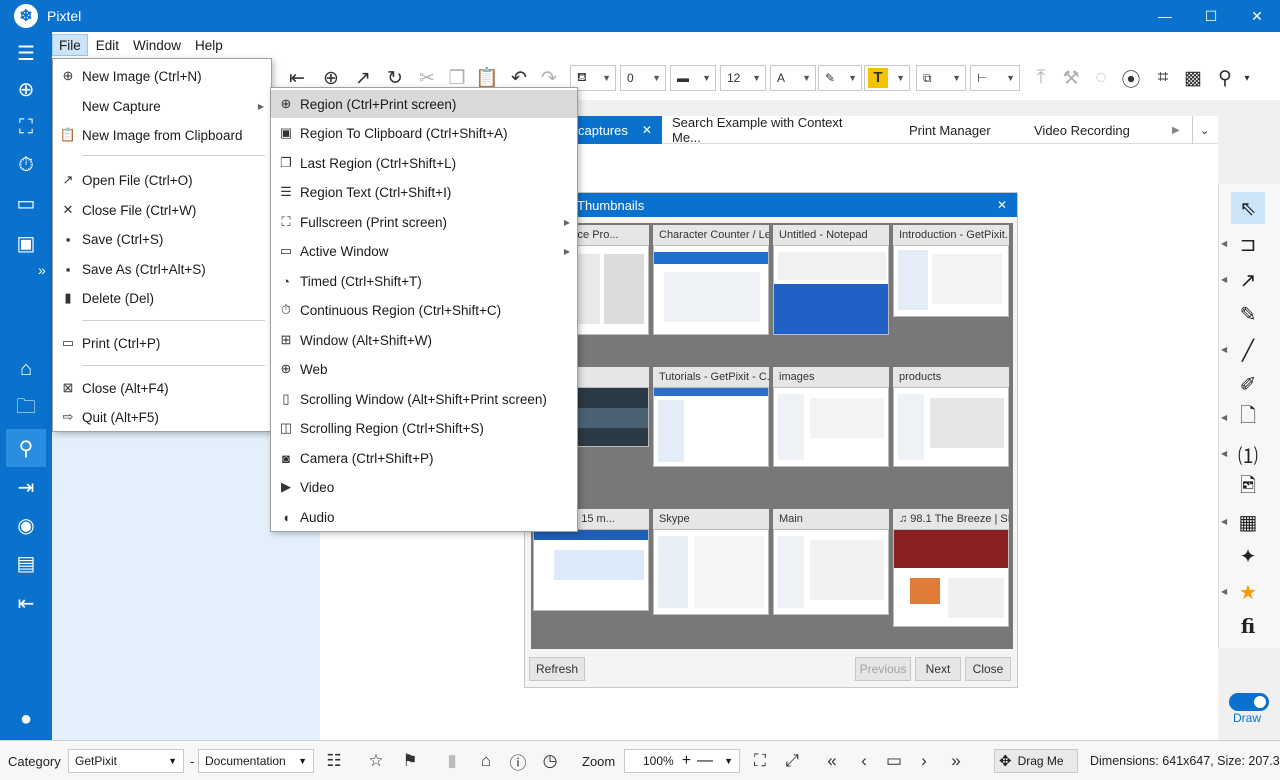  What do you see at coordinates (792, 761) in the screenshot?
I see `actual-size-icon: ⤢` at bounding box center [792, 761].